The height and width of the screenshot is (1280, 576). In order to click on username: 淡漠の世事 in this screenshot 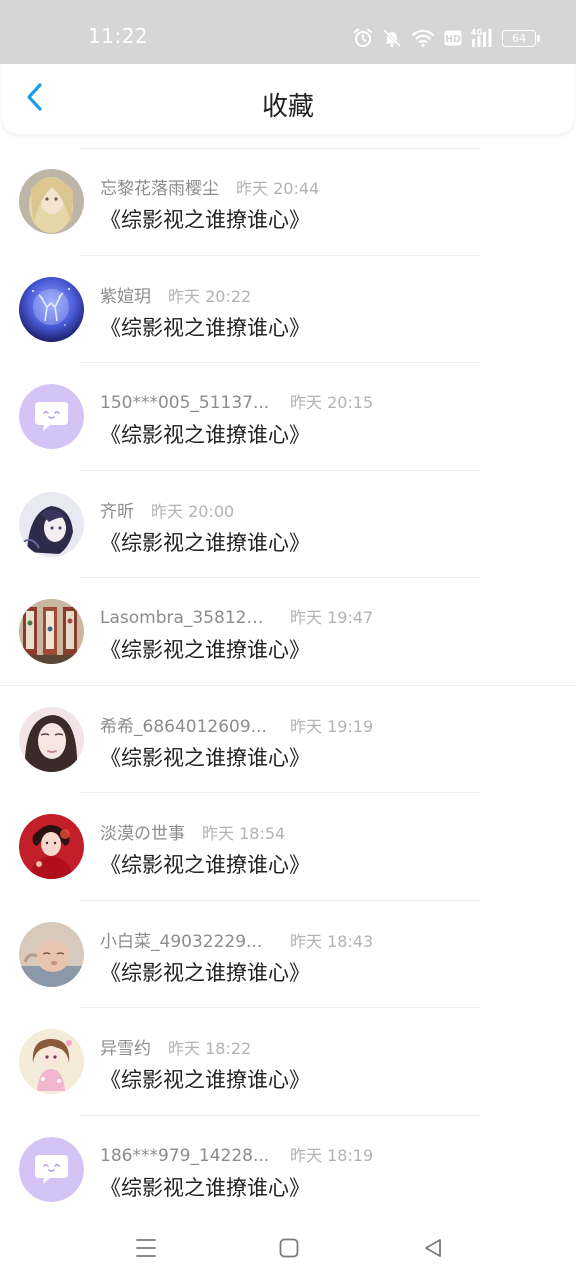, I will do `click(142, 834)`.